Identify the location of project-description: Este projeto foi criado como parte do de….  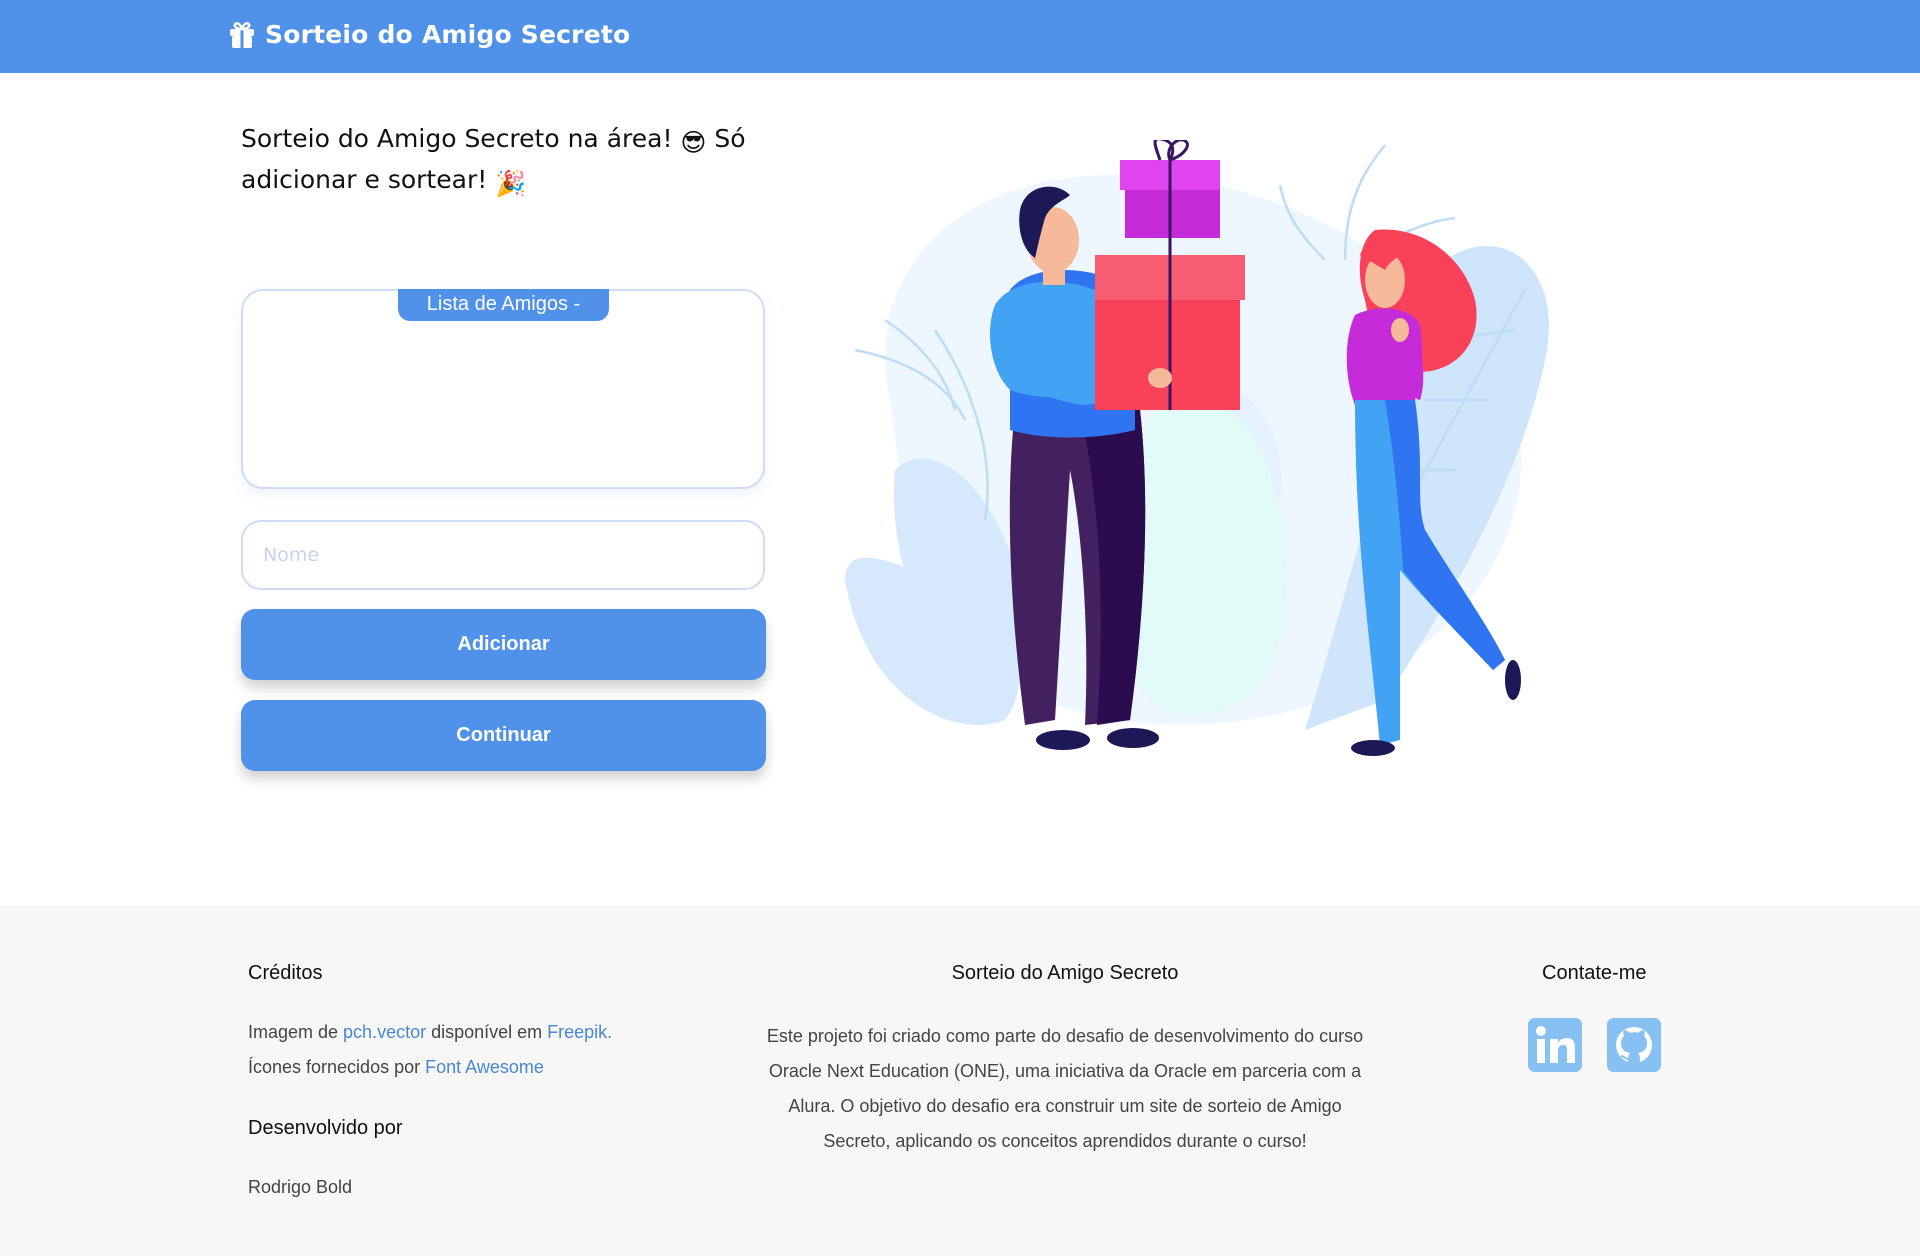
(1065, 1088).